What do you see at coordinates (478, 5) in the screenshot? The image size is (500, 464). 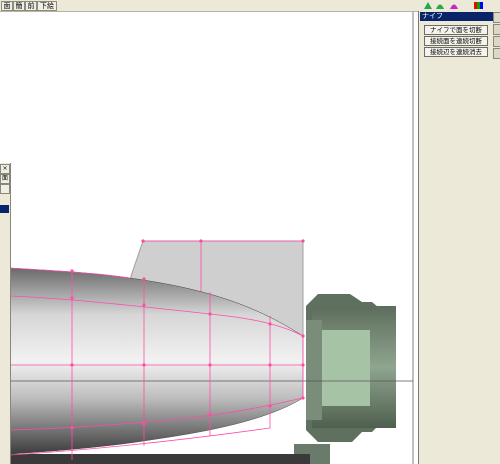 I see `color-swatch-icon` at bounding box center [478, 5].